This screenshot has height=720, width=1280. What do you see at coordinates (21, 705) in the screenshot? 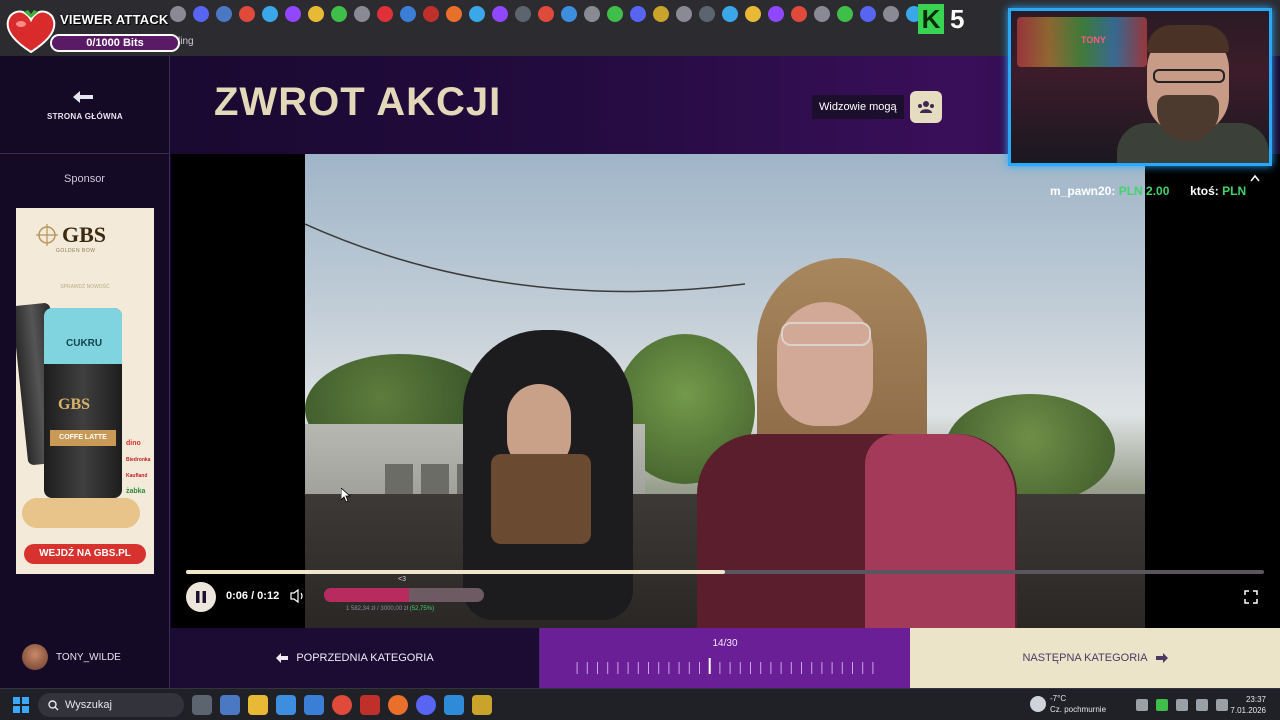
I see `windows-start-icon` at bounding box center [21, 705].